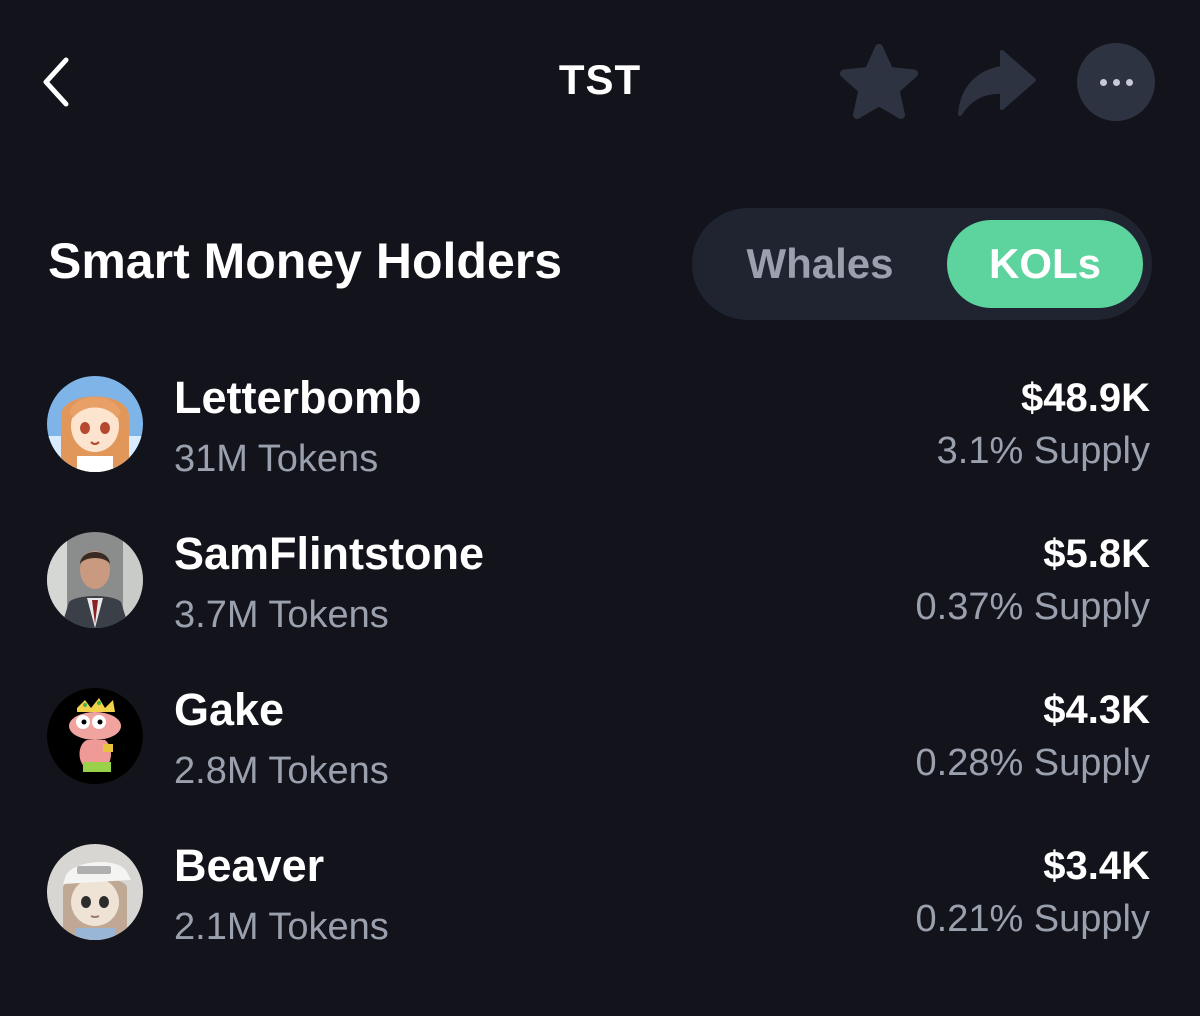 This screenshot has width=1200, height=1016. I want to click on more-options-button, so click(1116, 82).